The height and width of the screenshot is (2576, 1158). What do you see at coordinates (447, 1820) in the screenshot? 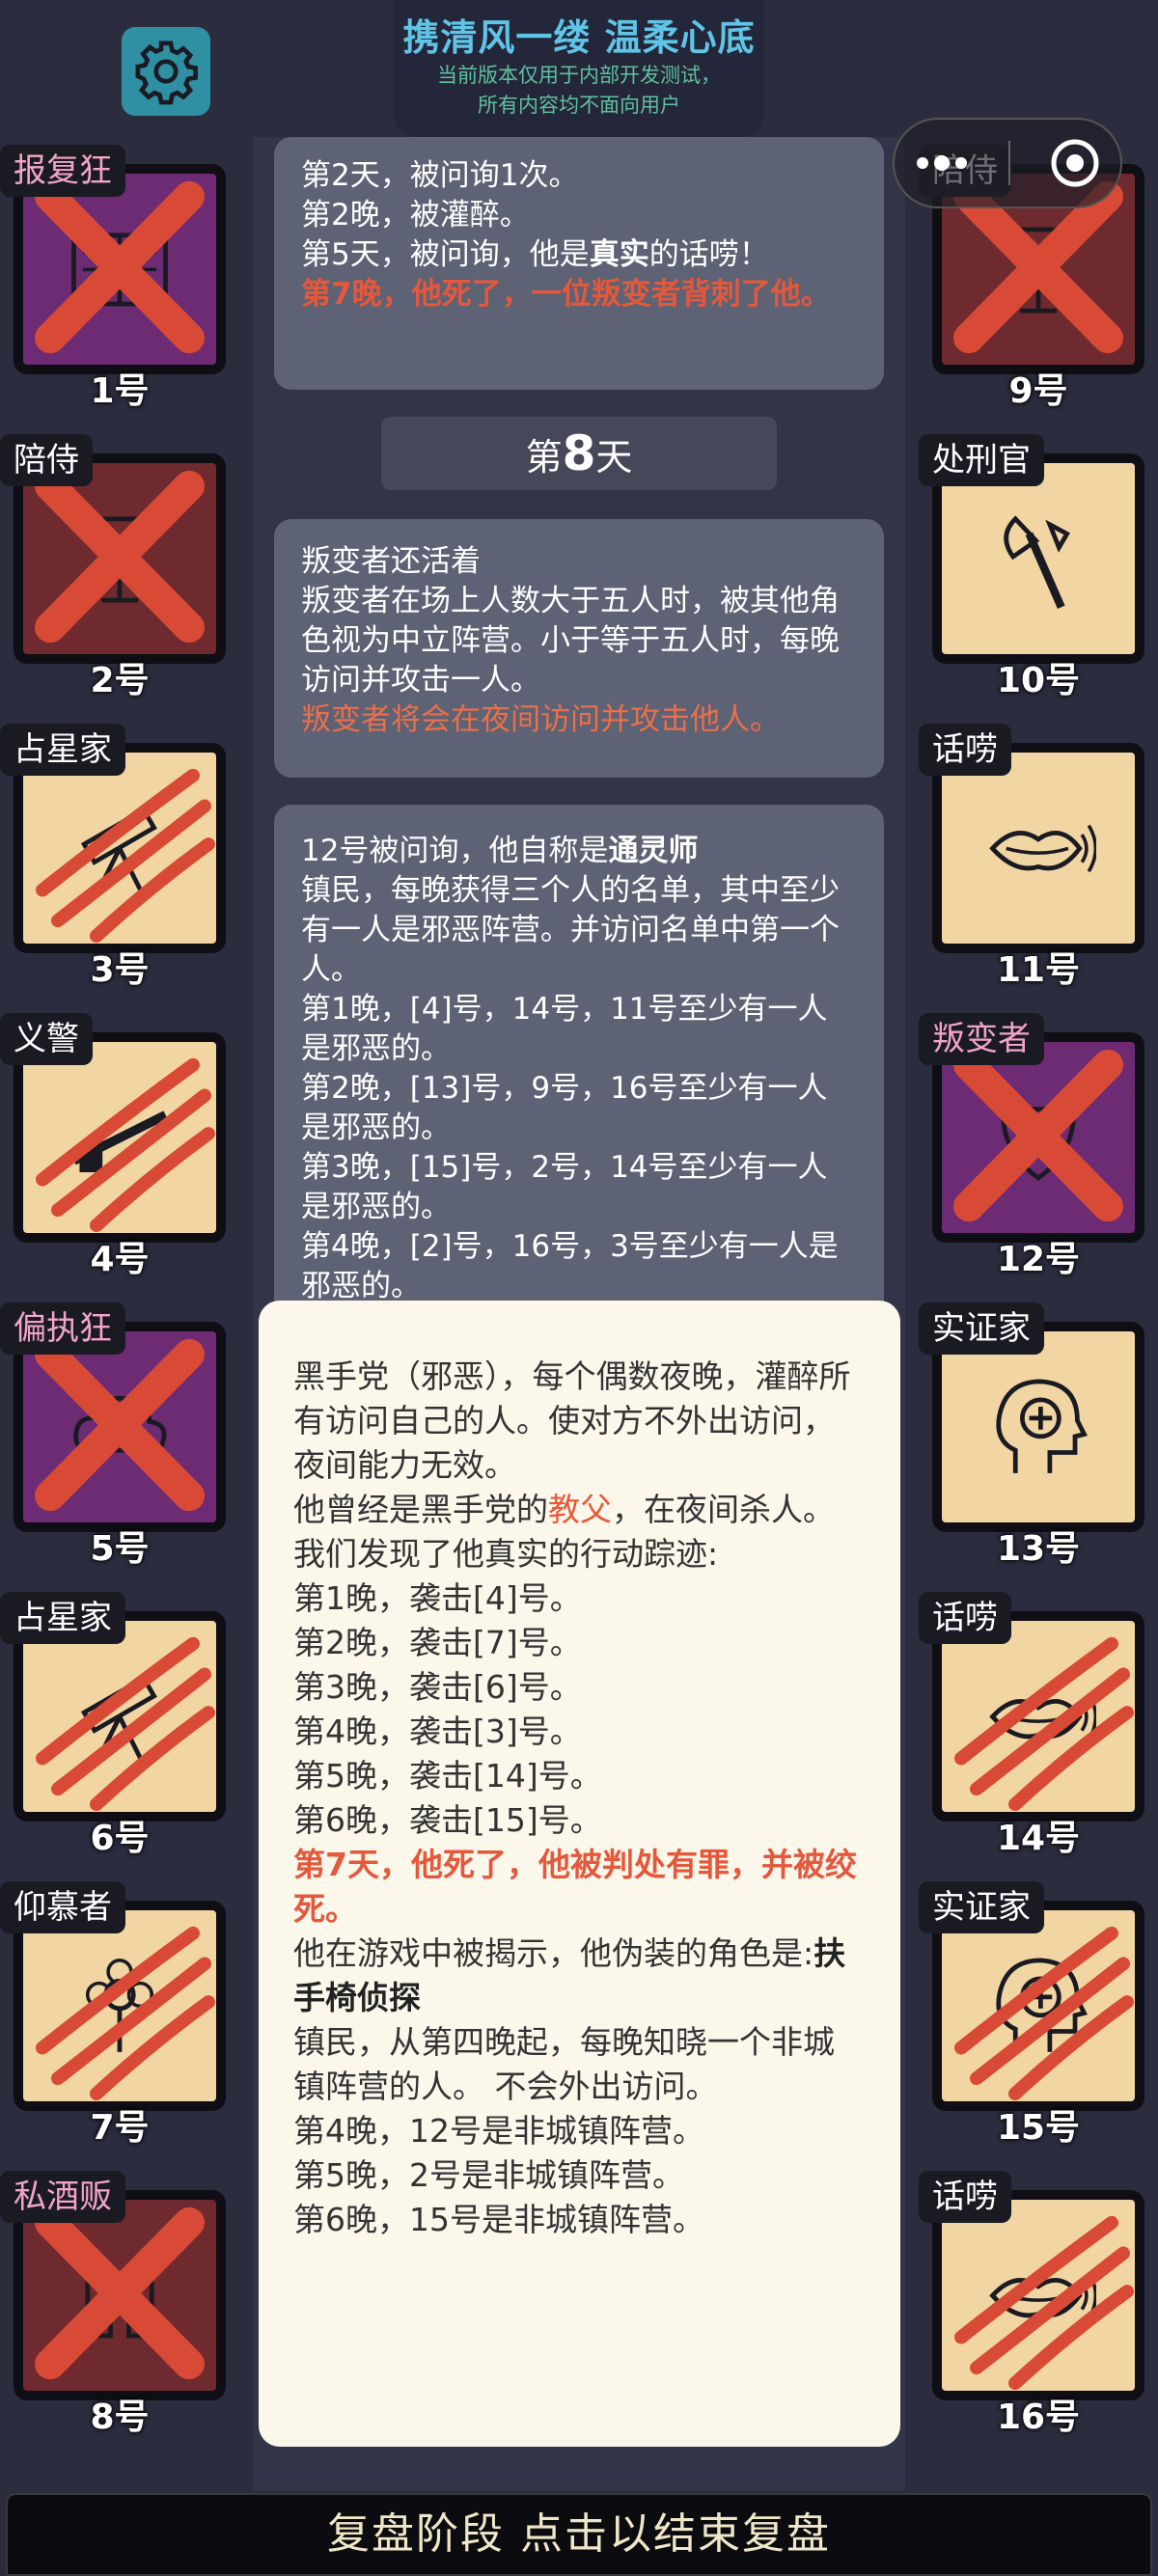
I see `detail-night-6: 第6晚，袭击[15]号。` at bounding box center [447, 1820].